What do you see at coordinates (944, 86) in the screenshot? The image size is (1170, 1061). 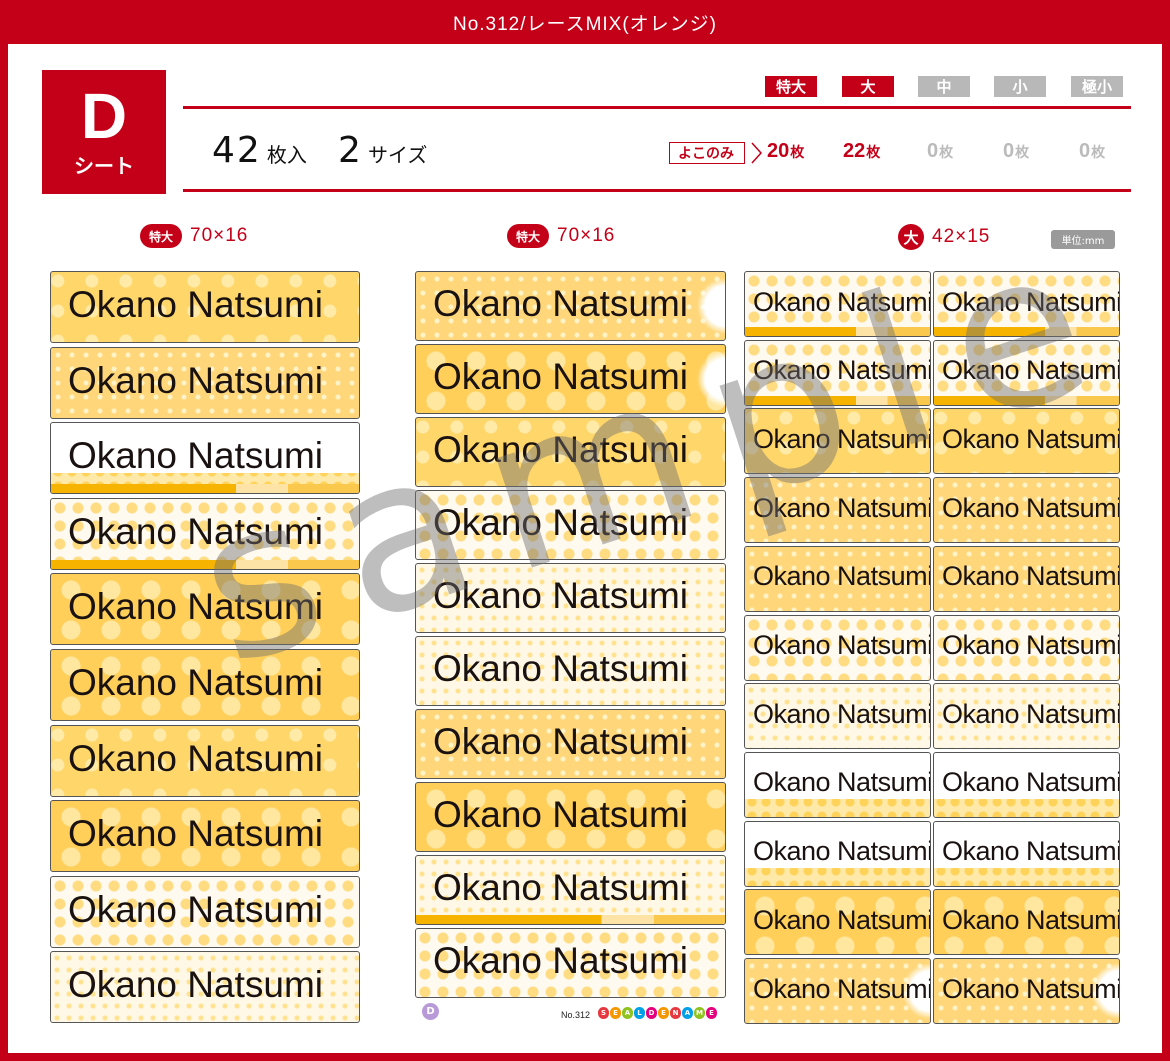 I see `size-tag-m: 中` at bounding box center [944, 86].